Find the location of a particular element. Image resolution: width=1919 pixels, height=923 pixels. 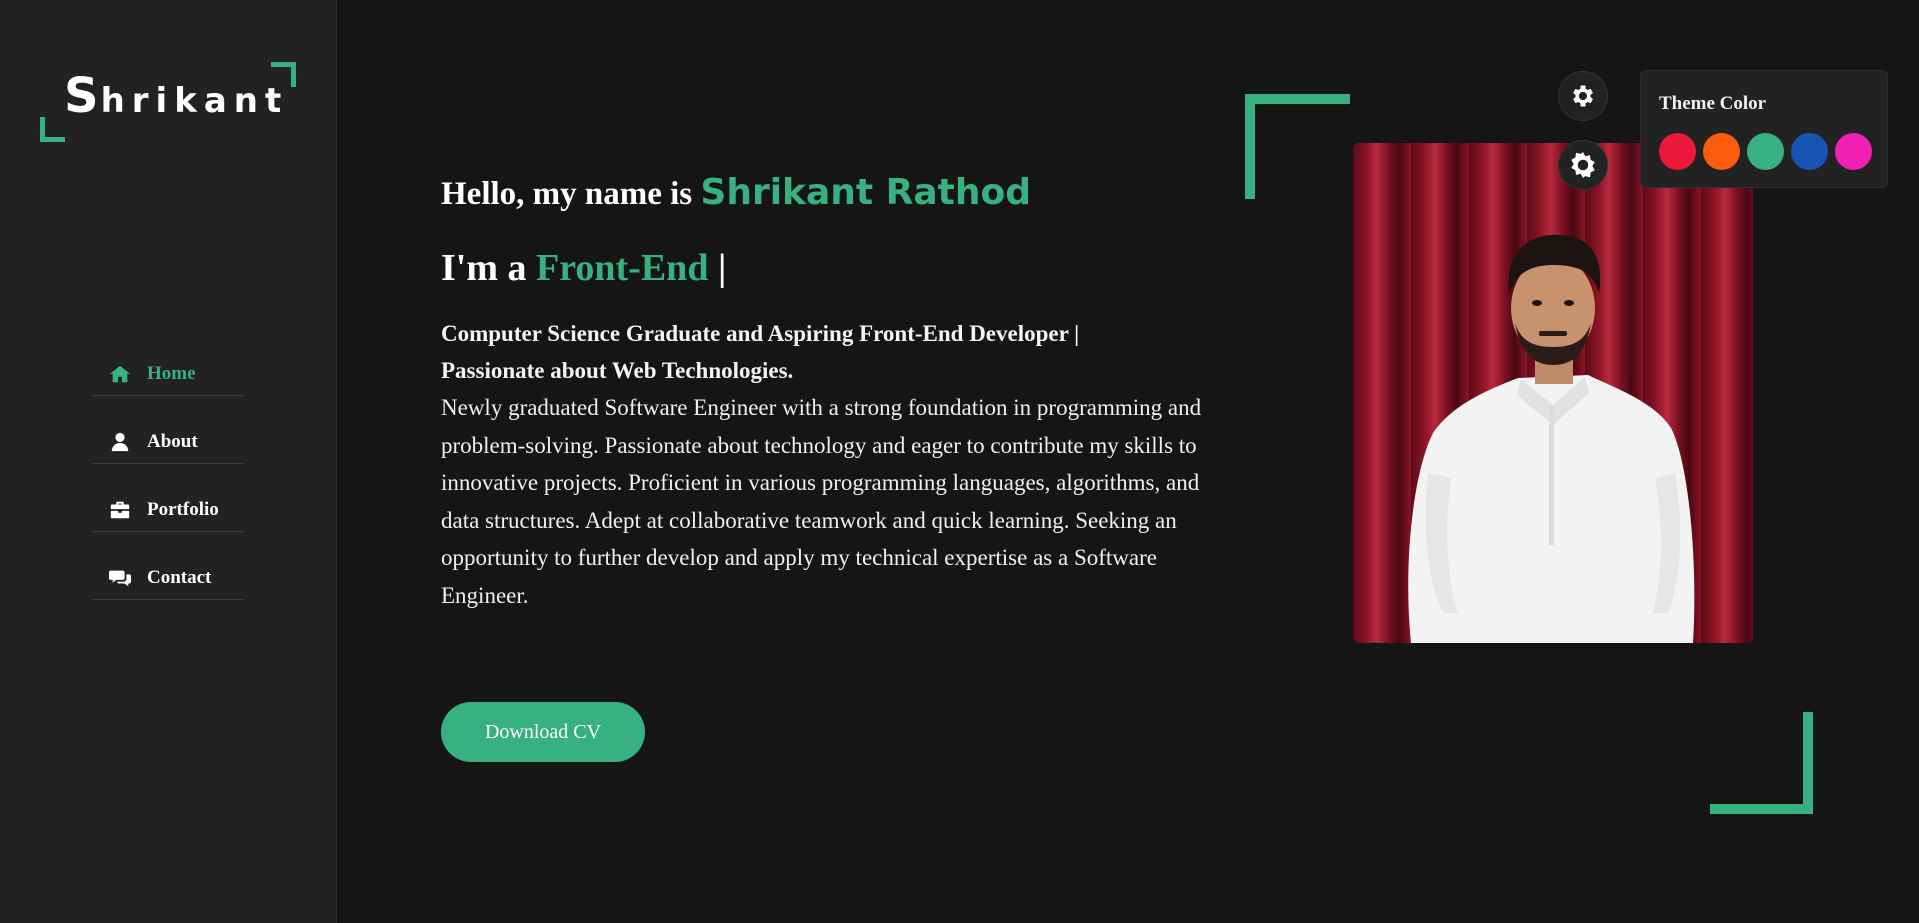

home-icon is located at coordinates (120, 373).